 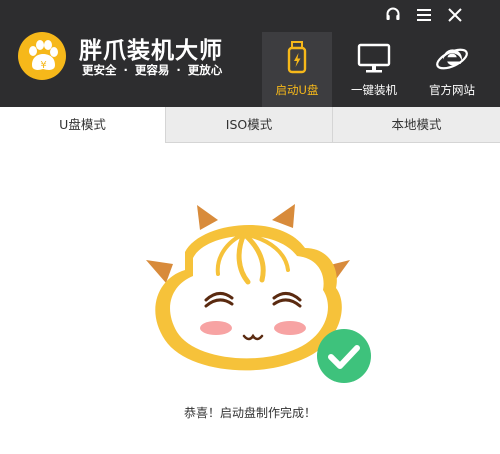 I want to click on tab-iso-mode: ISO模式, so click(x=249, y=124).